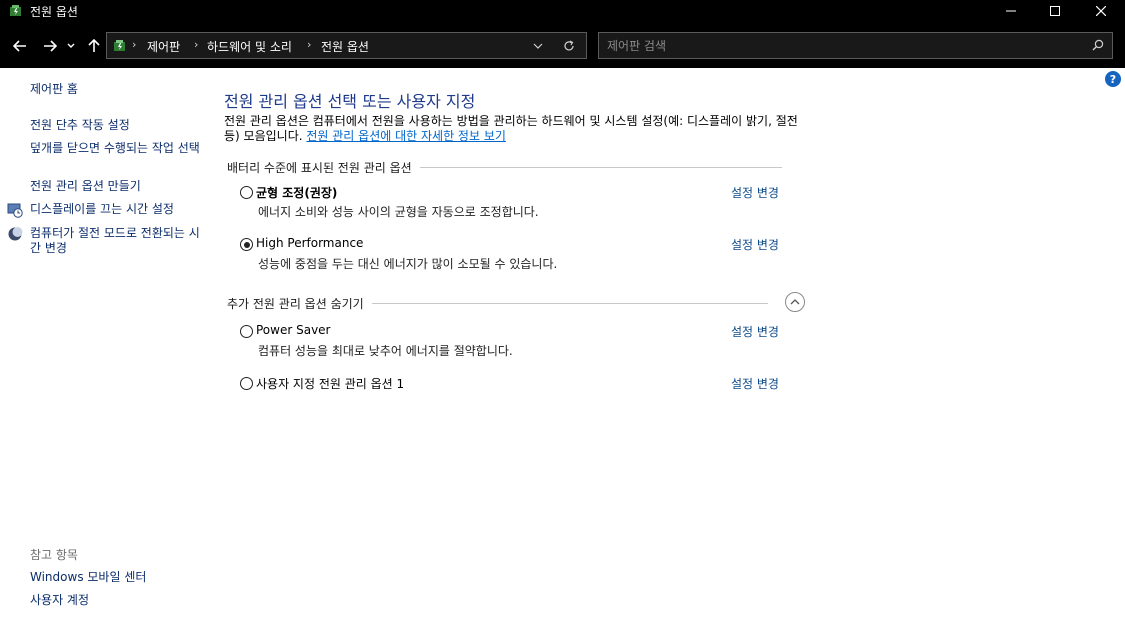 The image size is (1125, 628). What do you see at coordinates (842, 46) in the screenshot?
I see `search-input` at bounding box center [842, 46].